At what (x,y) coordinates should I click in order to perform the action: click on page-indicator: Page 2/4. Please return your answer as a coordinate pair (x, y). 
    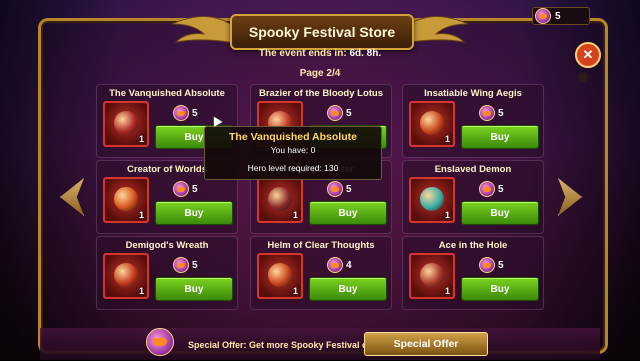
    Looking at the image, I should click on (320, 73).